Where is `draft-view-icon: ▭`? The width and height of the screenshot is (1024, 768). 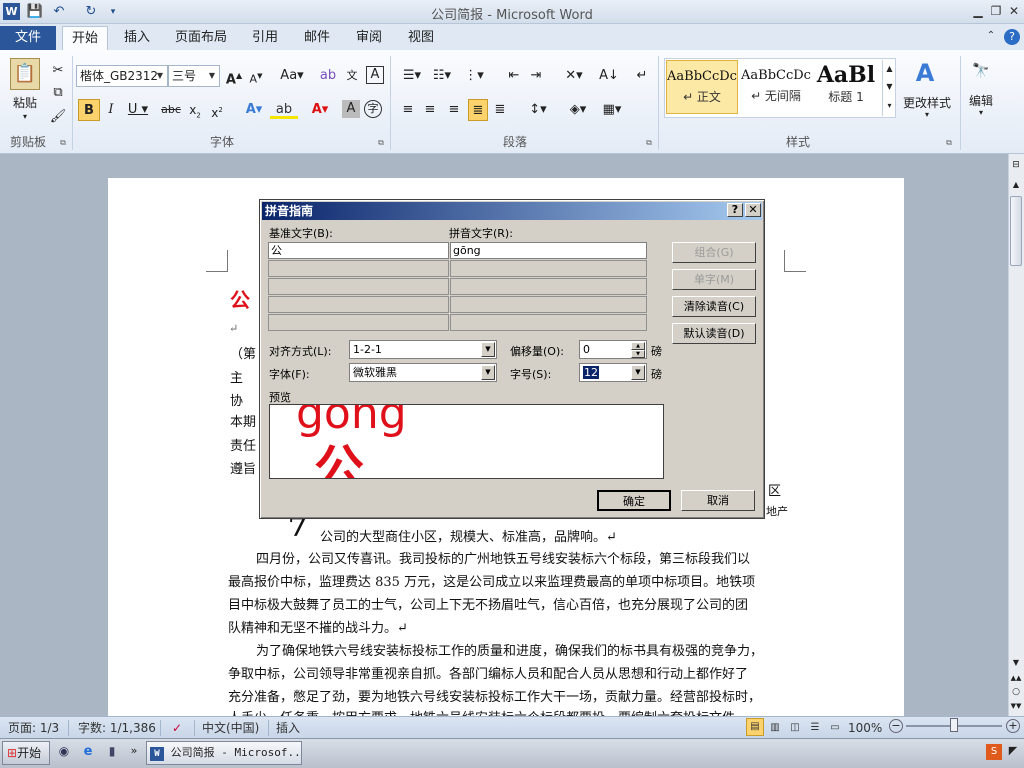
draft-view-icon: ▭ is located at coordinates (835, 728).